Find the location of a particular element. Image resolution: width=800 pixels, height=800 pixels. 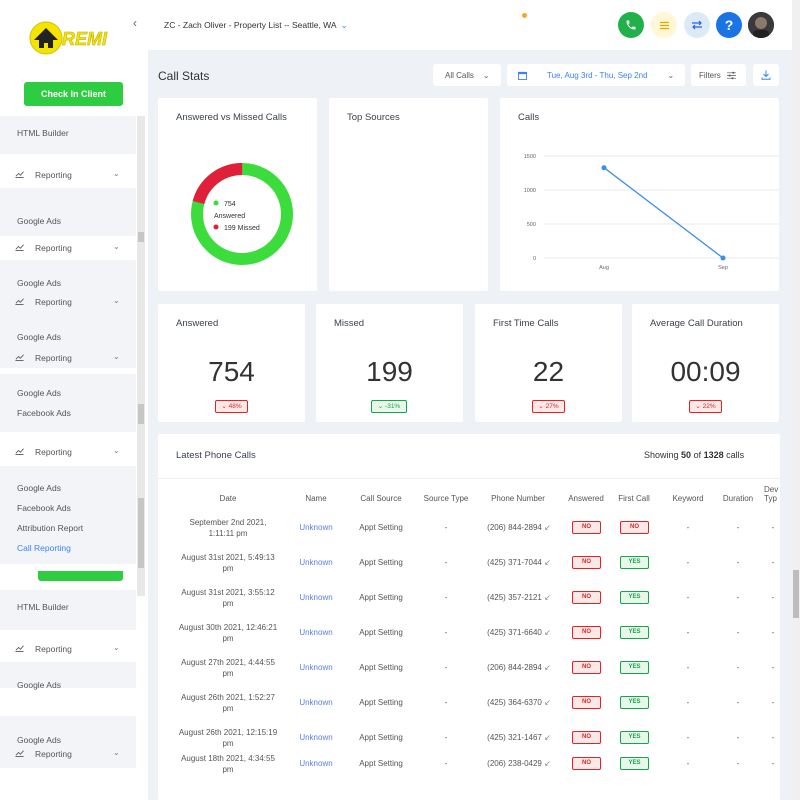

column-header-date: Date is located at coordinates (228, 498).